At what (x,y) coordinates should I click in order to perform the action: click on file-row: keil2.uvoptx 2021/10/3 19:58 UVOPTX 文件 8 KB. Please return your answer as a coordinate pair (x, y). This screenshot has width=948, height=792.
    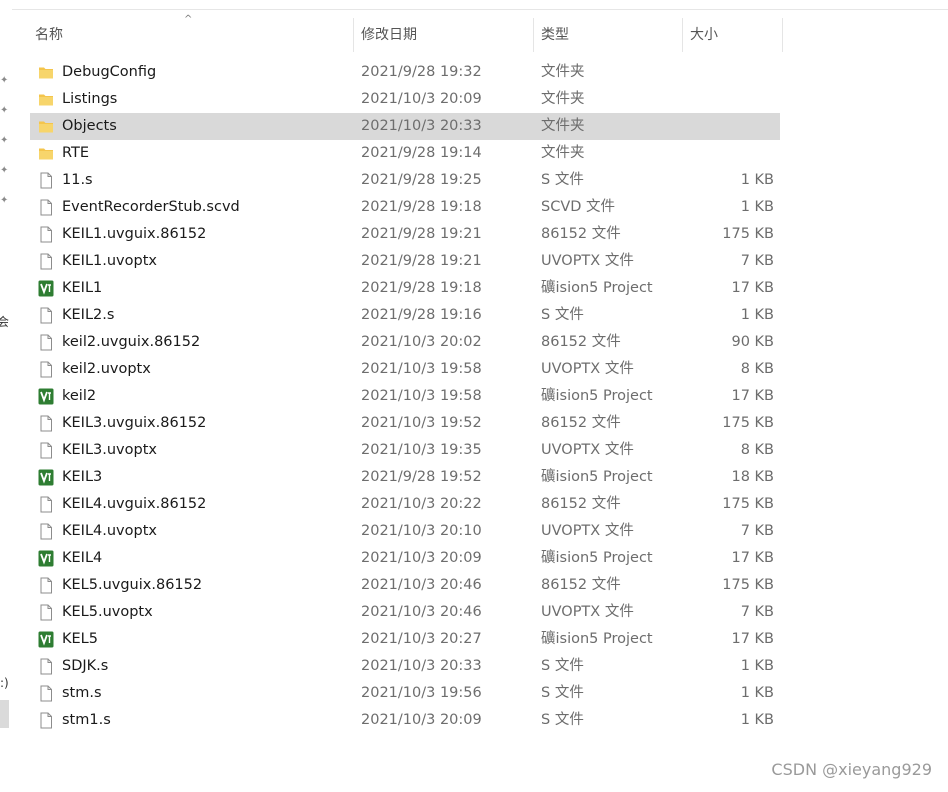
    Looking at the image, I should click on (405, 369).